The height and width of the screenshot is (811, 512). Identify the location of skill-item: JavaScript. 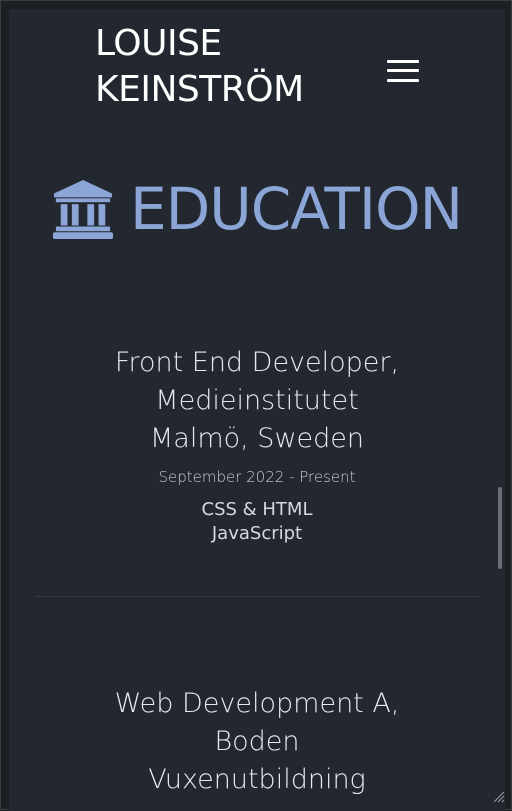
(257, 533).